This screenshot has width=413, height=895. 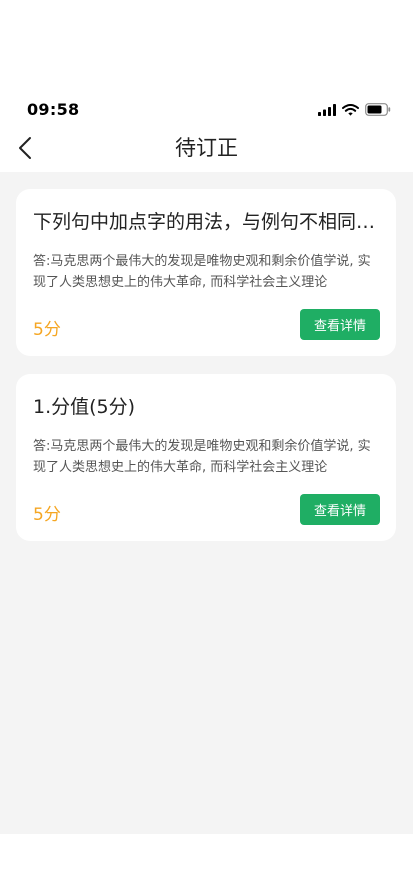 What do you see at coordinates (84, 407) in the screenshot?
I see `question-title: 1.分值(5分)` at bounding box center [84, 407].